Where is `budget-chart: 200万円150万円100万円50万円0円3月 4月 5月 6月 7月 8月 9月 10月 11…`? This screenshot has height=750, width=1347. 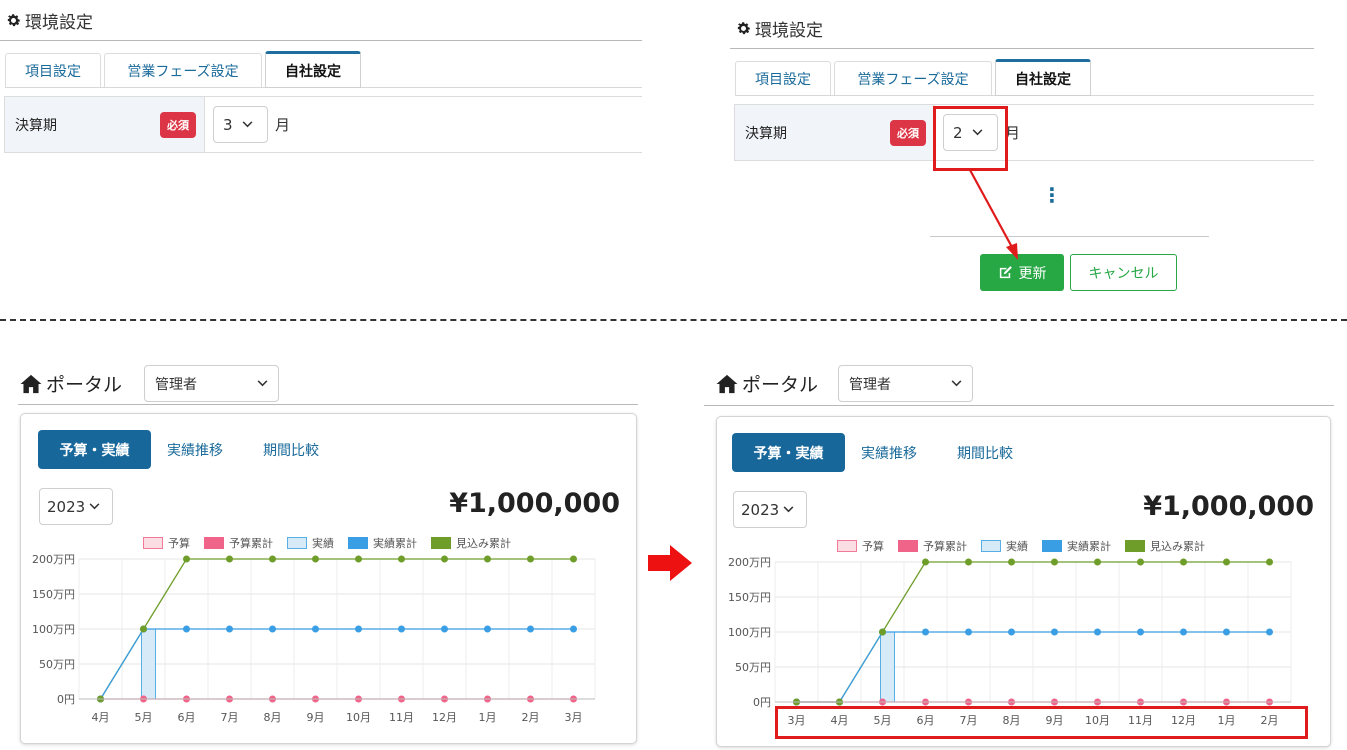 budget-chart: 200万円150万円100万円50万円0円3月 4月 5月 6月 7月 8月 9月 10月 11… is located at coordinates (1010, 641).